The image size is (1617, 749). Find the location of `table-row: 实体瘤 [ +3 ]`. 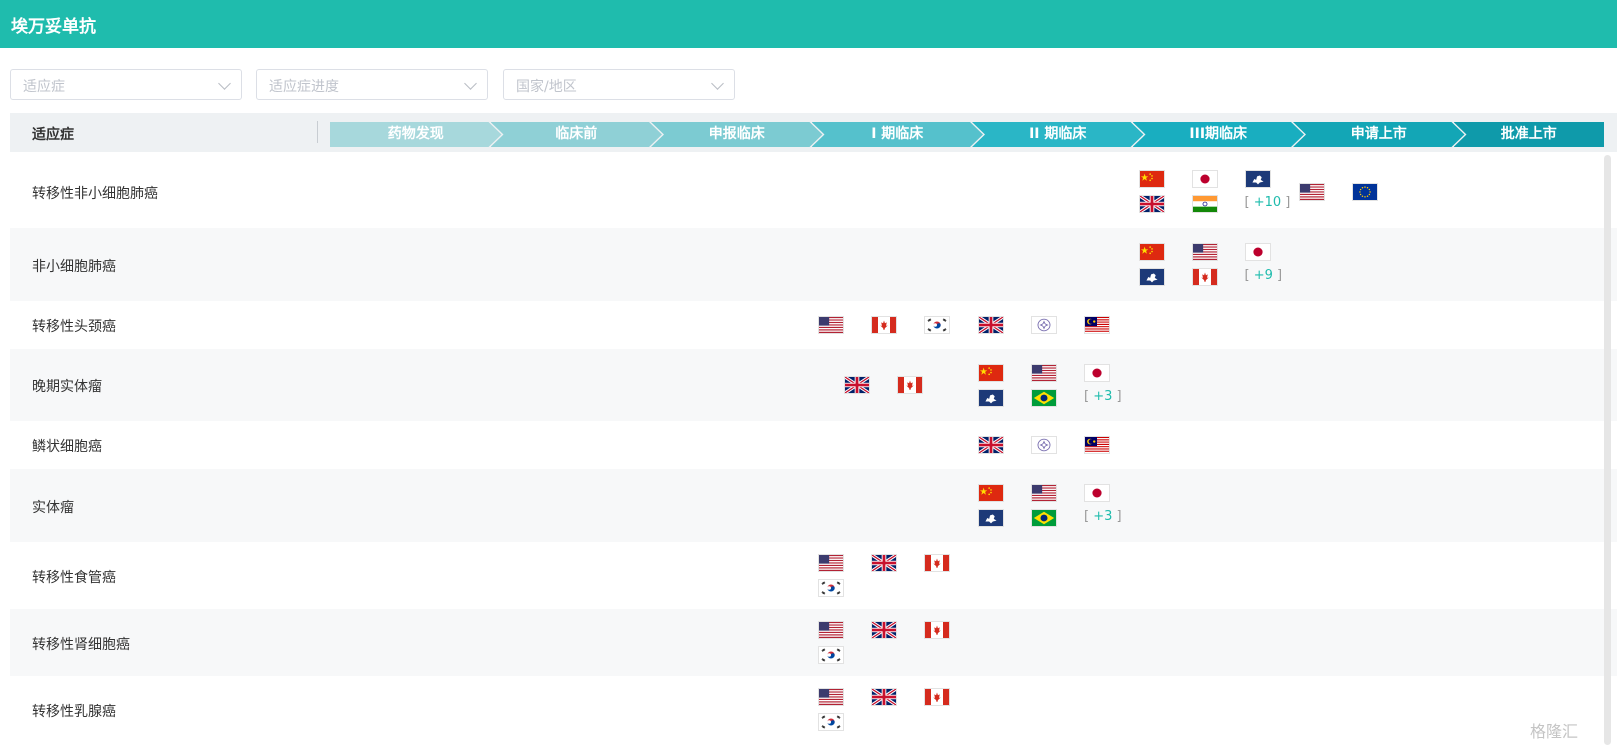

table-row: 实体瘤 [ +3 ] is located at coordinates (813, 505).